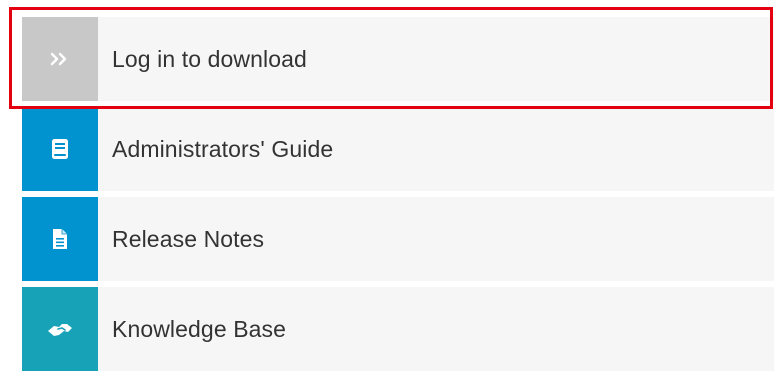 This screenshot has height=385, width=774. I want to click on double-chevron-right-icon, so click(60, 59).